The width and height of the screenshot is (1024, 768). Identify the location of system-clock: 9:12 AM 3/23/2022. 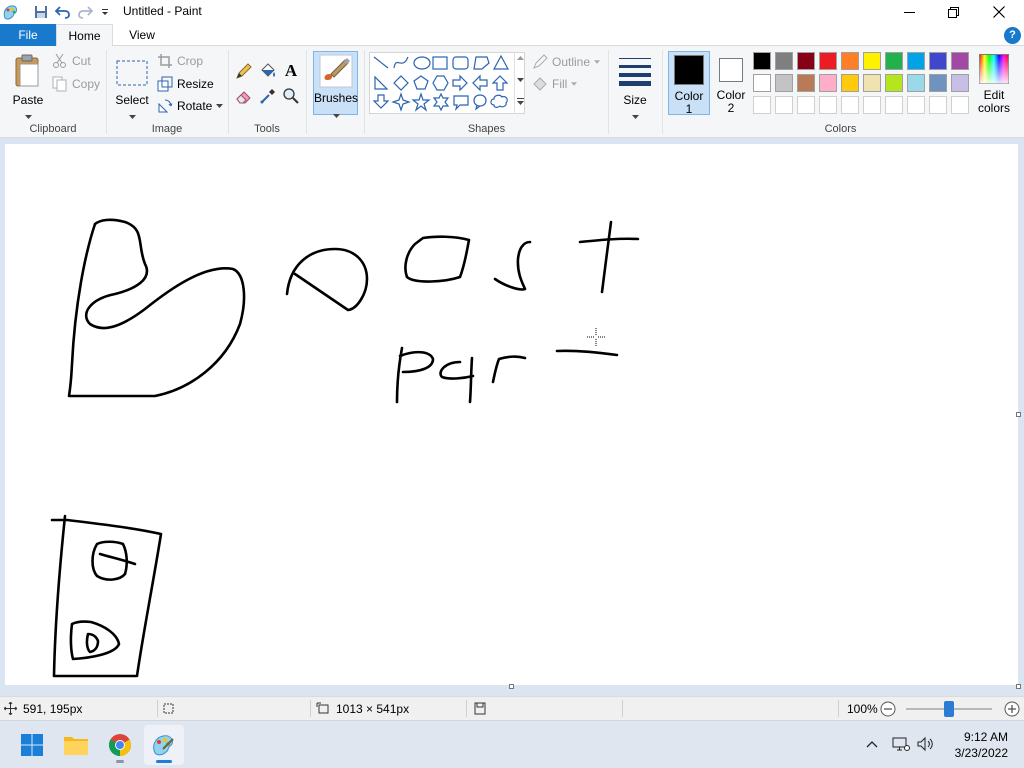
(981, 745).